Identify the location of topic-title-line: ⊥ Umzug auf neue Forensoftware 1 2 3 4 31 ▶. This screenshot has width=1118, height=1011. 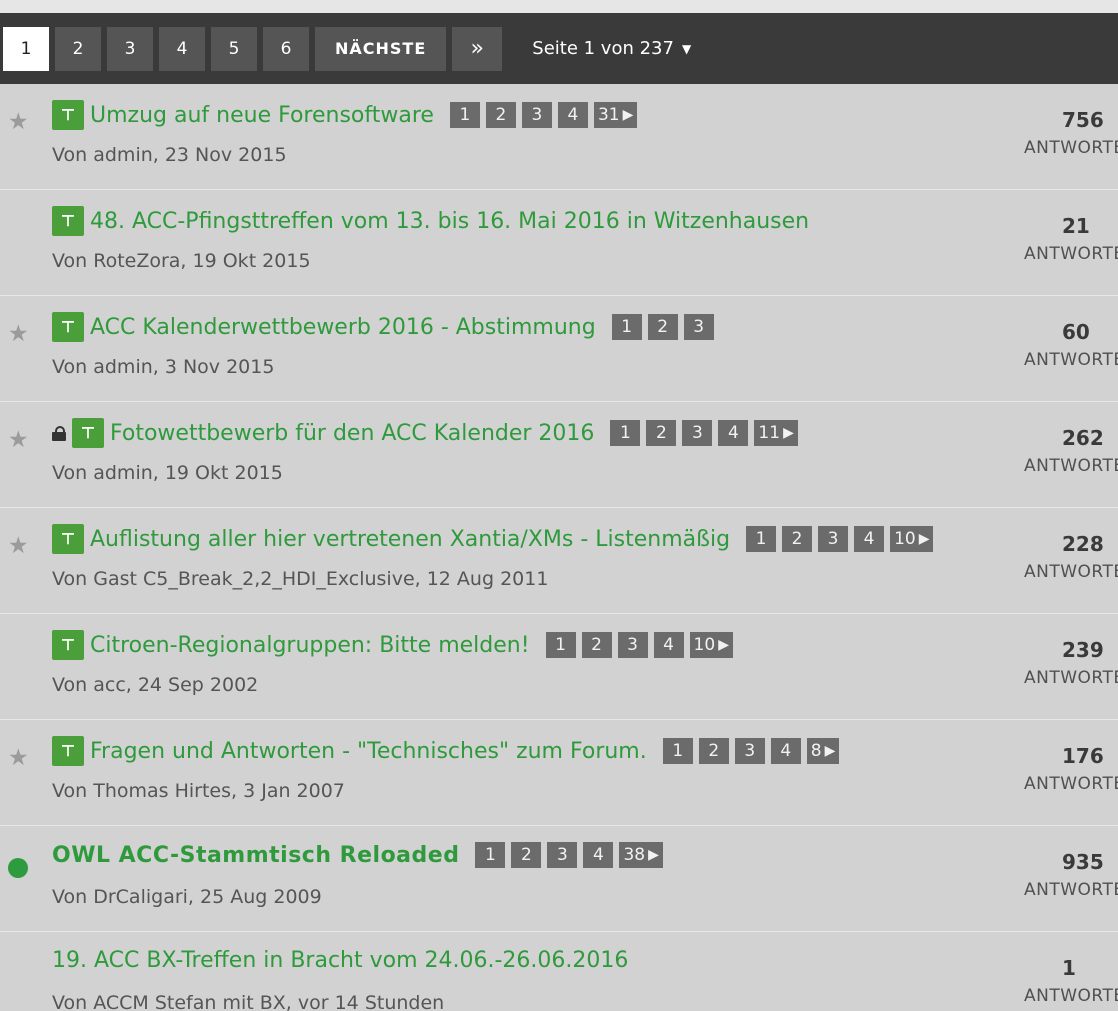
(347, 115).